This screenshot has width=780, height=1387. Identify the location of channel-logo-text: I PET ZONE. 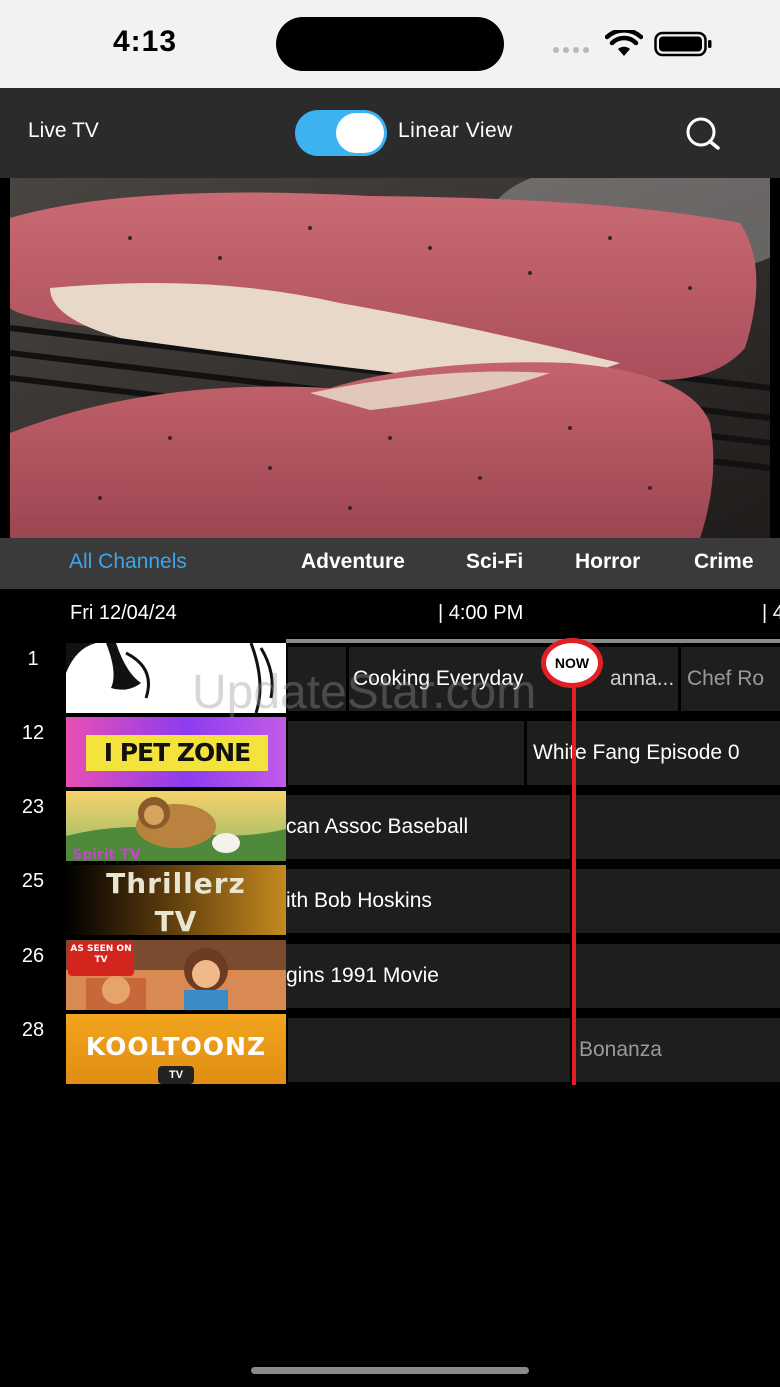
(177, 753).